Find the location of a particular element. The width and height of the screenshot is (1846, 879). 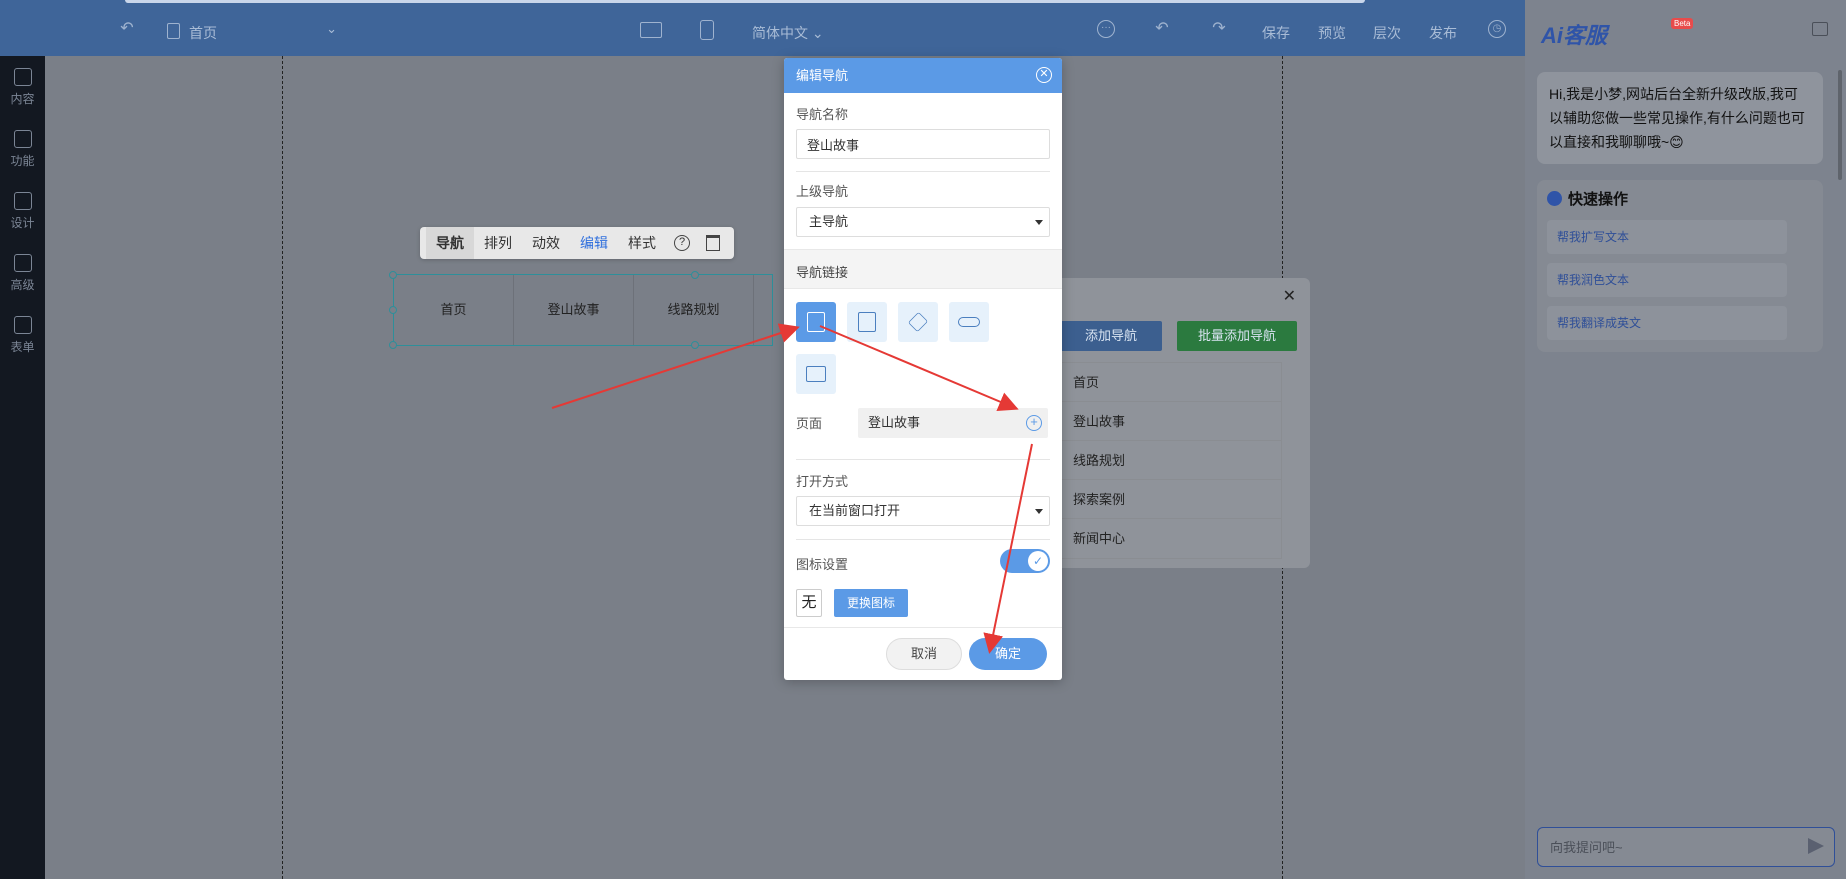

icon-none-option: 无 is located at coordinates (809, 603).